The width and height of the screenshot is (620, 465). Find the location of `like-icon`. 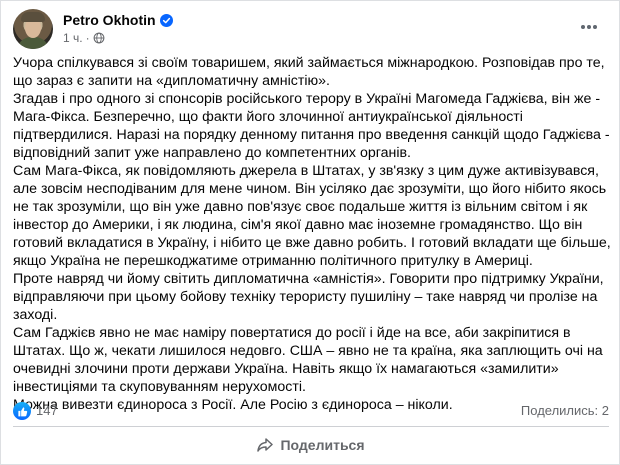

like-icon is located at coordinates (22, 411).